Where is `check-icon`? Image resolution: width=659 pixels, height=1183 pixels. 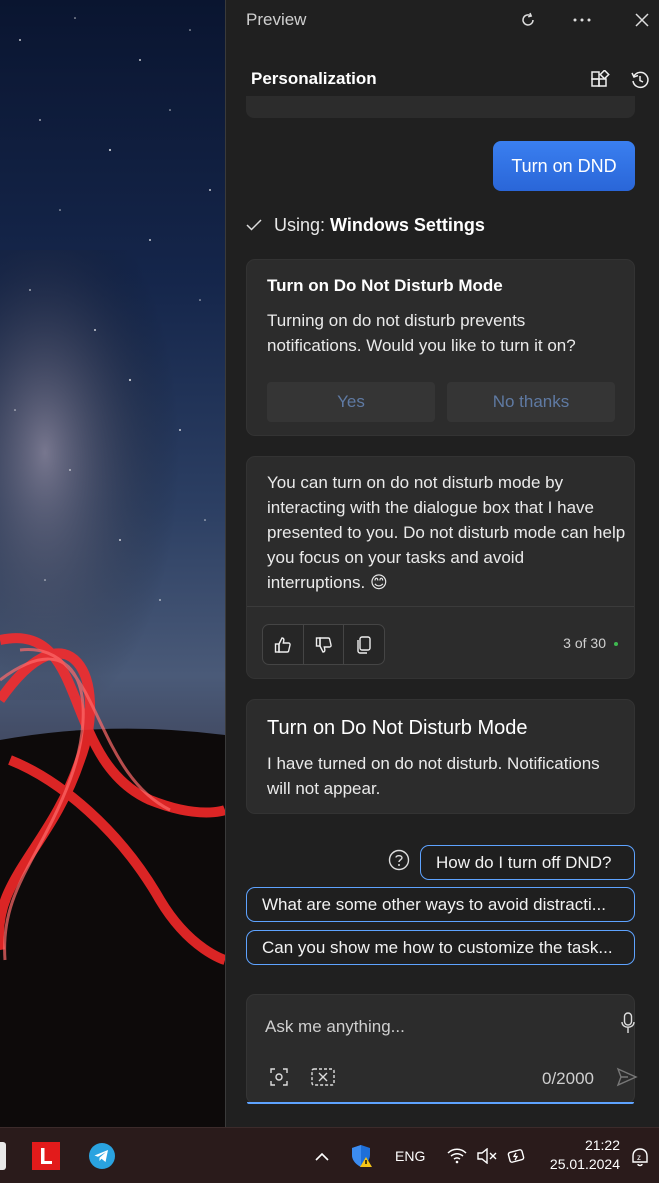 check-icon is located at coordinates (254, 225).